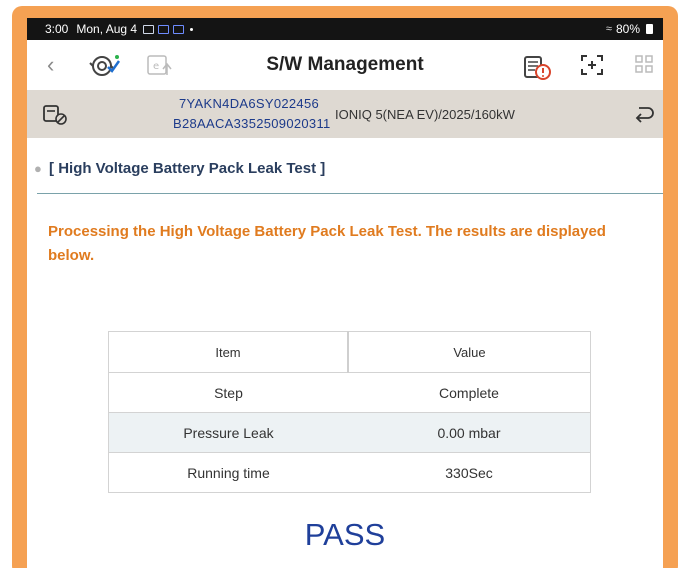 Image resolution: width=688 pixels, height=568 pixels. I want to click on vehicle-model: IONIQ 5(NEA EV)/2025/160kW, so click(425, 114).